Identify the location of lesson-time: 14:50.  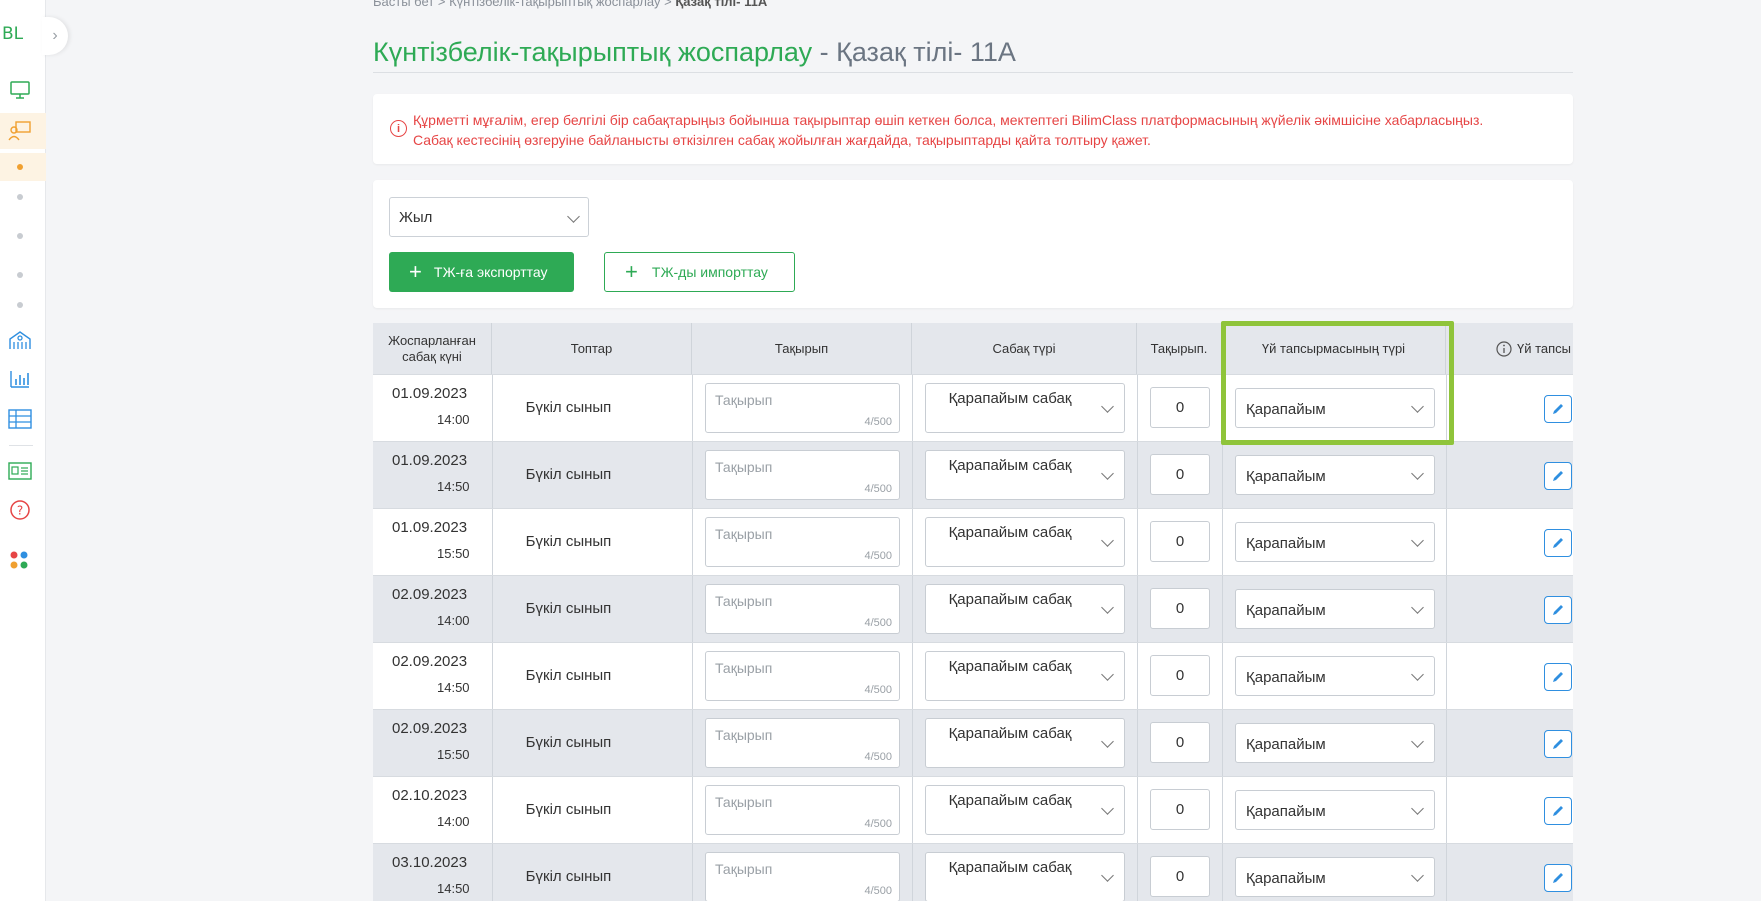
(453, 888).